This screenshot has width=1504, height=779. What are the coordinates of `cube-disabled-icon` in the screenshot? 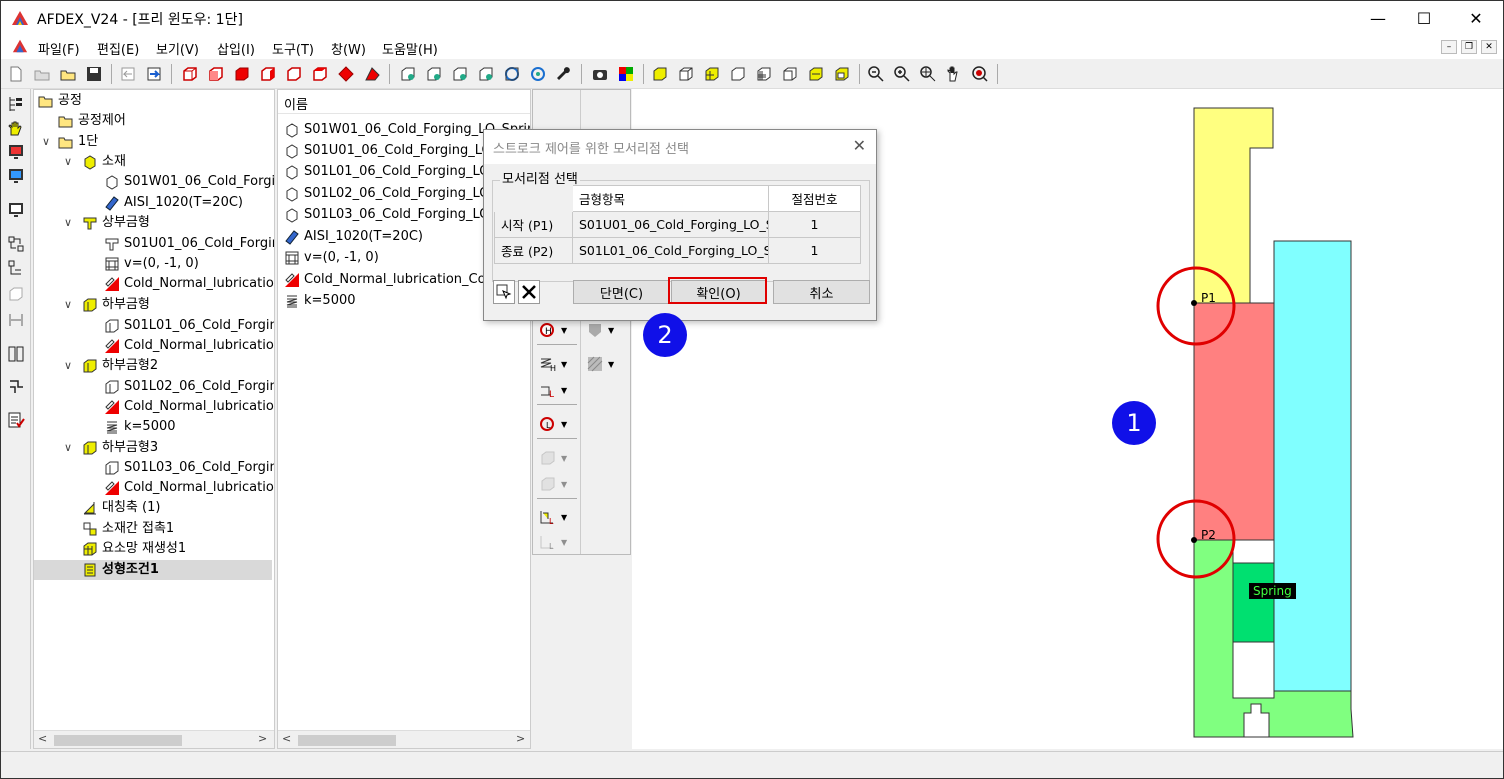 It's located at (16, 294).